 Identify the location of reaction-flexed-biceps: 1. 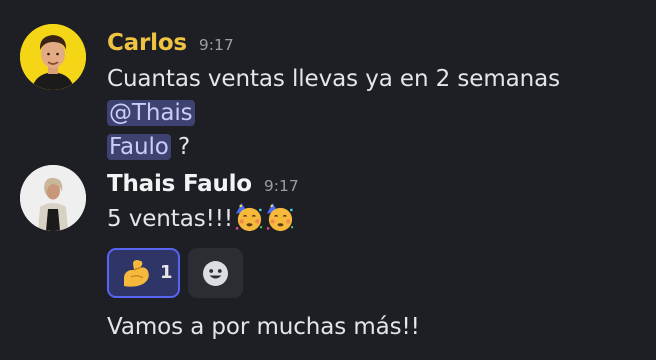
(143, 273).